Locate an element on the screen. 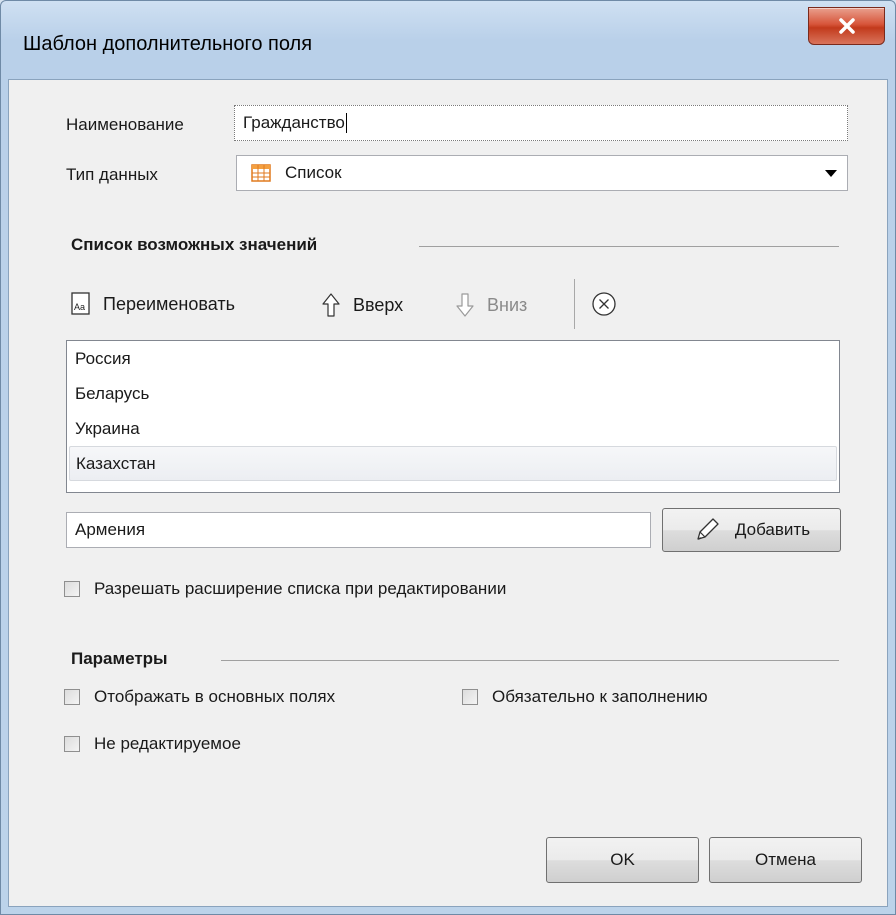  move-up-button: Вверх is located at coordinates (362, 305).